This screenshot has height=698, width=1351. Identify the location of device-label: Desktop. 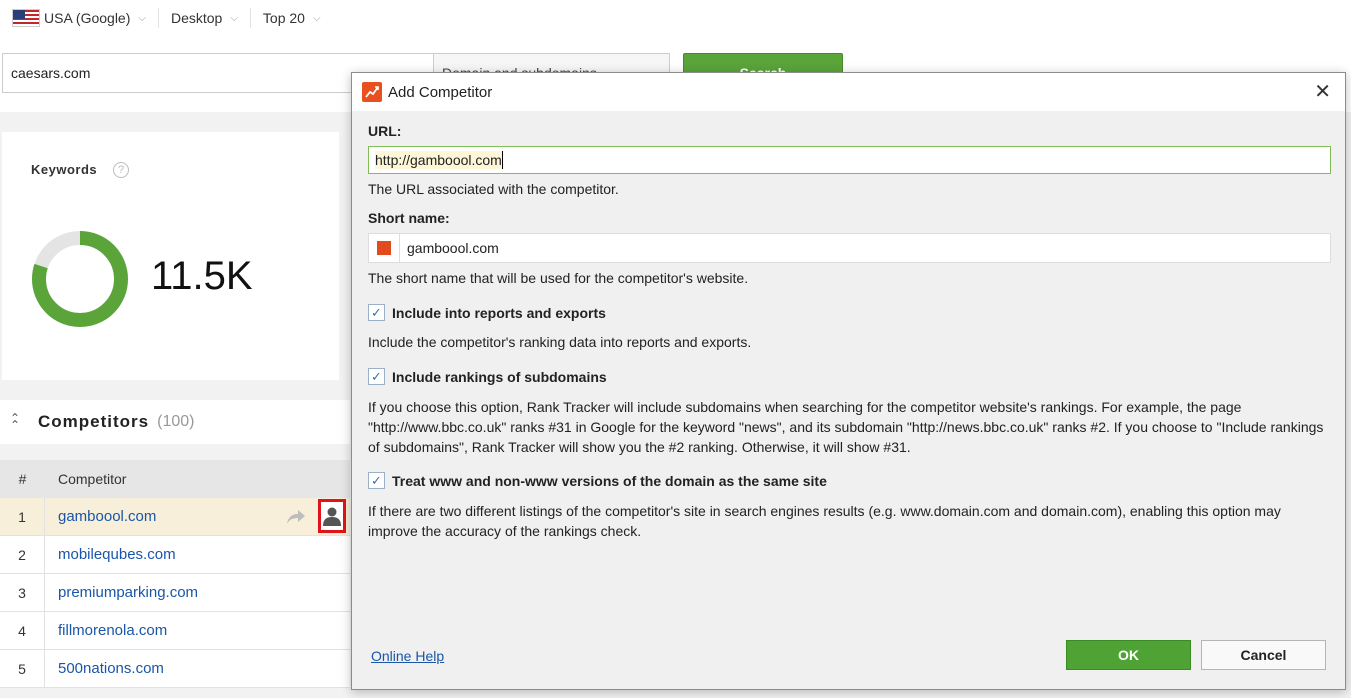
(196, 18).